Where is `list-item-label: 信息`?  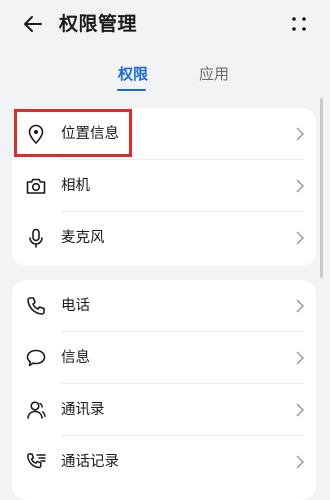
list-item-label: 信息 is located at coordinates (75, 358).